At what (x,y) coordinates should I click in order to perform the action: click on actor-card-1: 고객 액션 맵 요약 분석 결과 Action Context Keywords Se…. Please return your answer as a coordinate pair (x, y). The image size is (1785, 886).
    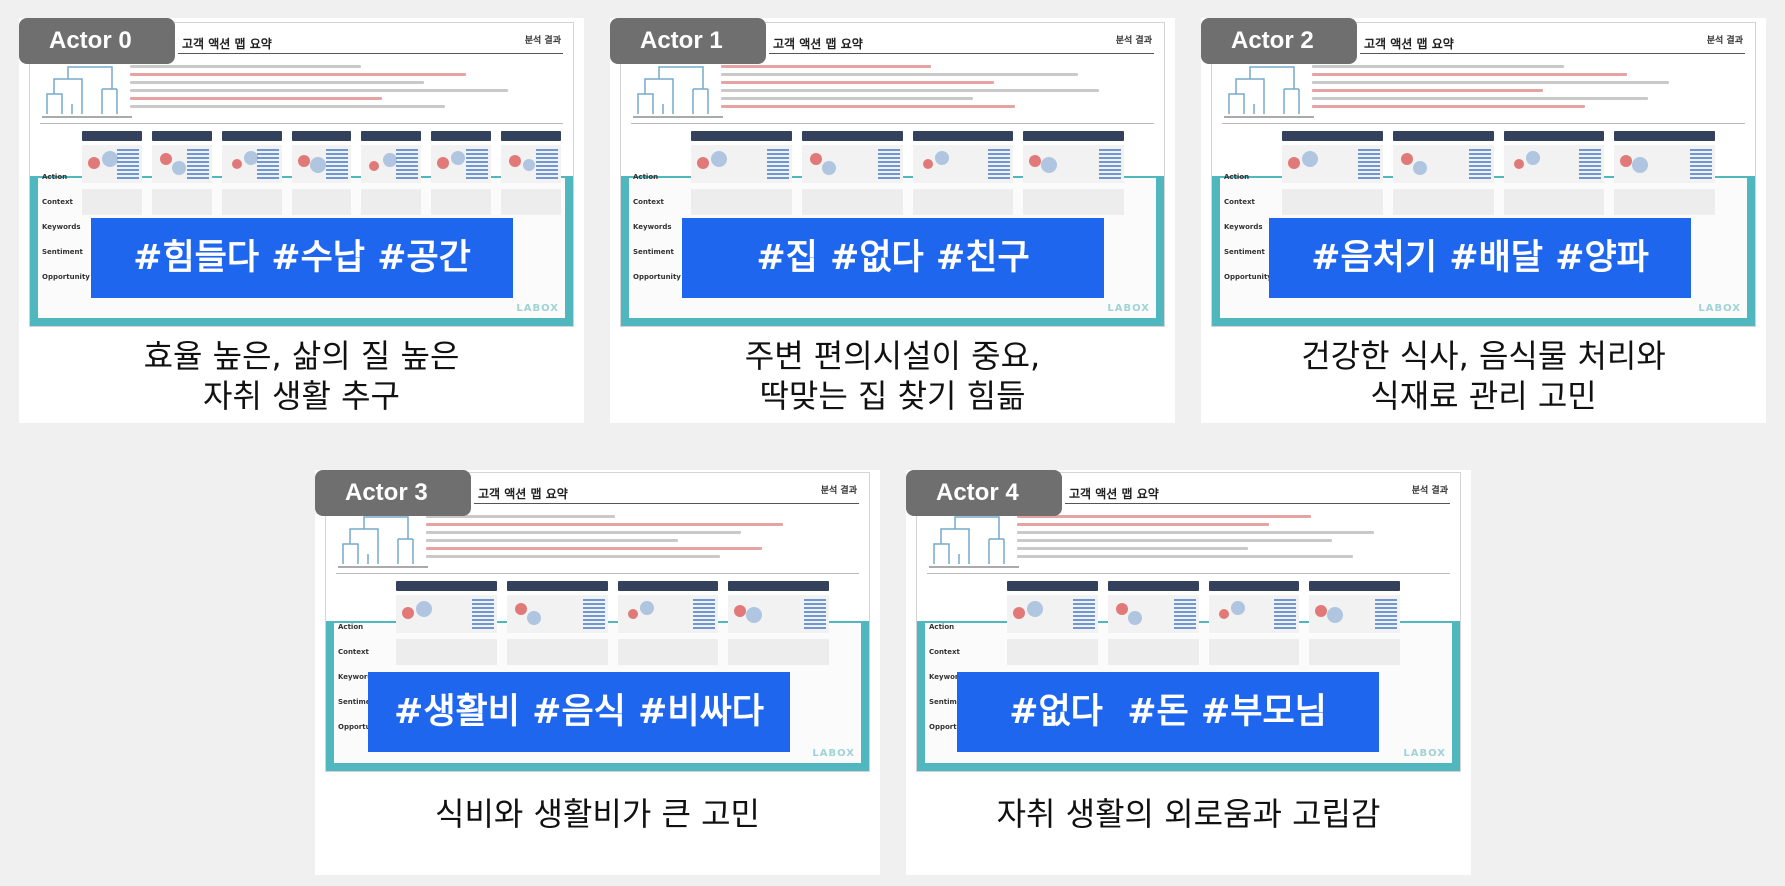
    Looking at the image, I should click on (892, 220).